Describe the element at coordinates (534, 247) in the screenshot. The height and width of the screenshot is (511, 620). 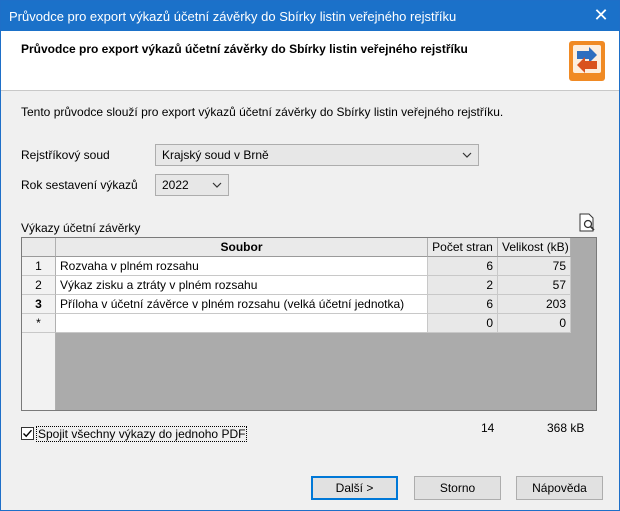
I see `column-header-size: Velikost (kB)` at that location.